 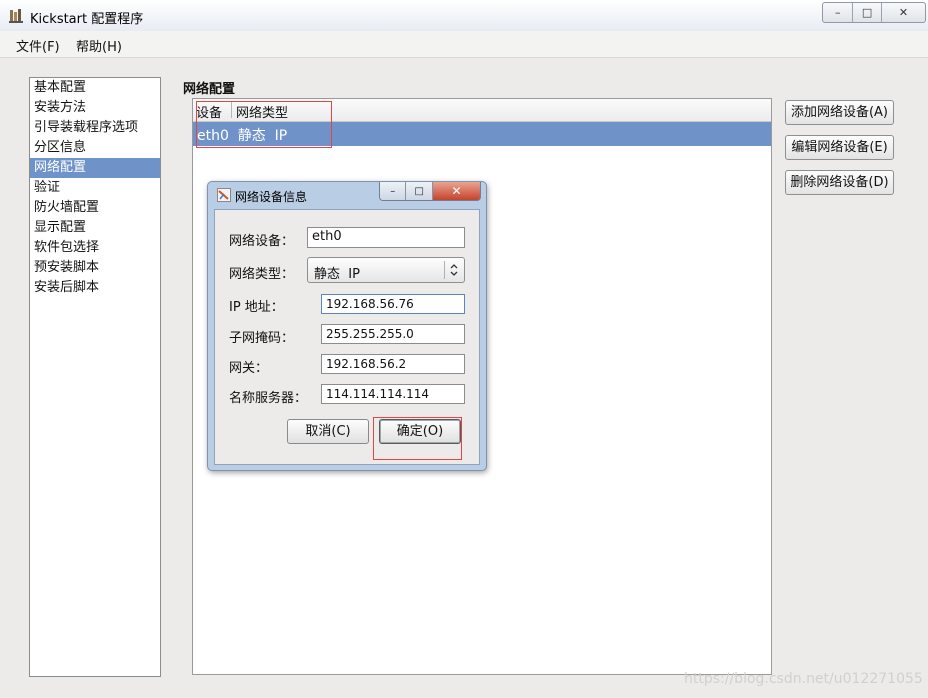 What do you see at coordinates (249, 368) in the screenshot?
I see `gateway-label: 网关：` at bounding box center [249, 368].